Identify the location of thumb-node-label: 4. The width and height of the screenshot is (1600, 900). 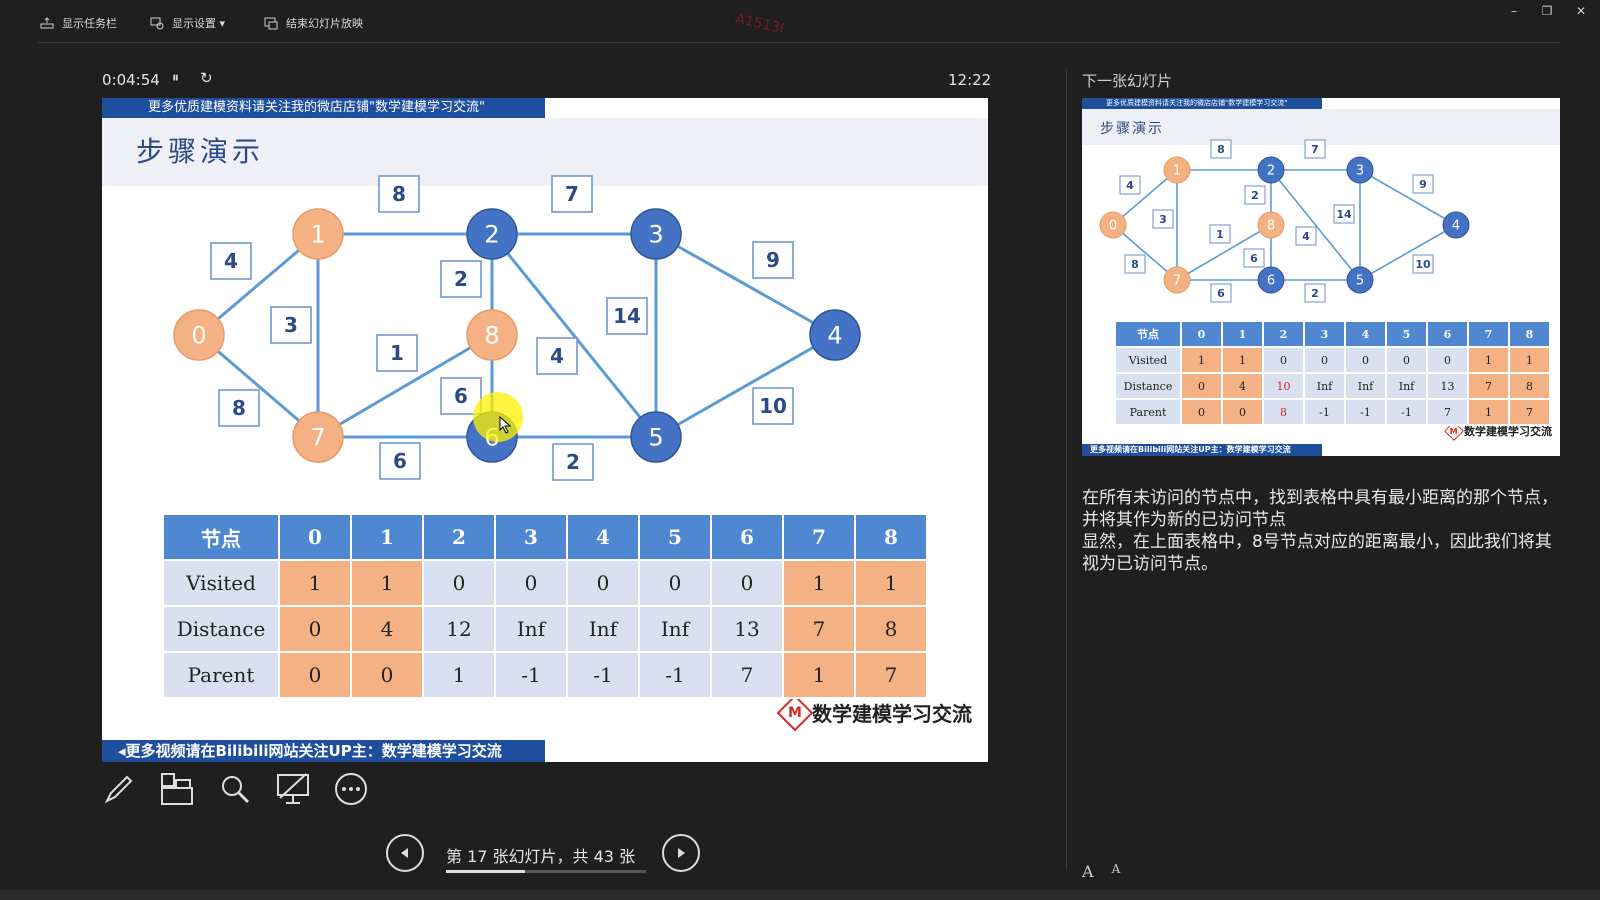
(1456, 226).